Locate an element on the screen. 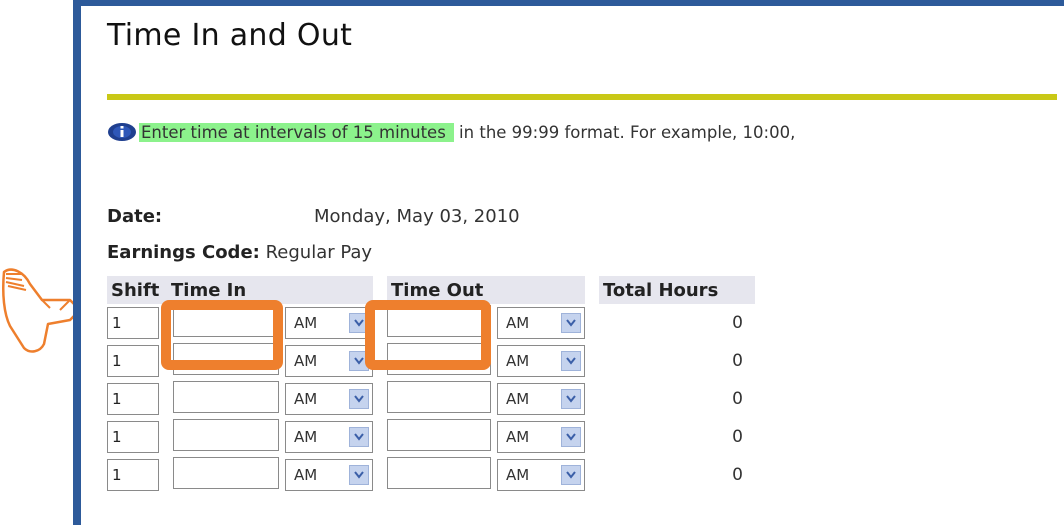  earnings-code-label: Earnings Code: is located at coordinates (183, 252).